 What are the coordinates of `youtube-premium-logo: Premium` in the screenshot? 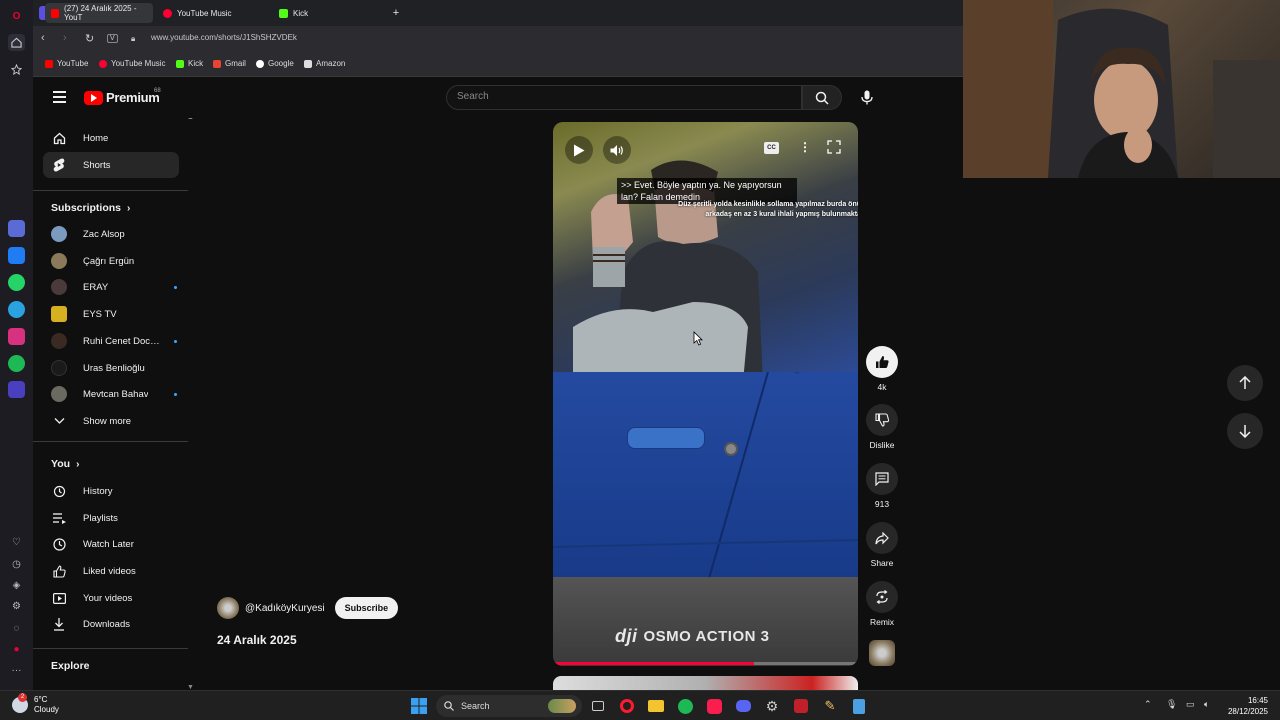 It's located at (122, 97).